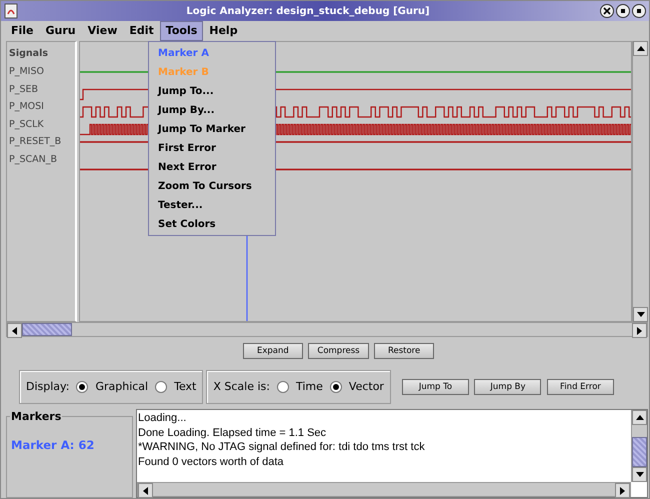  Describe the element at coordinates (29, 54) in the screenshot. I see `signals-heading: Signals` at that location.